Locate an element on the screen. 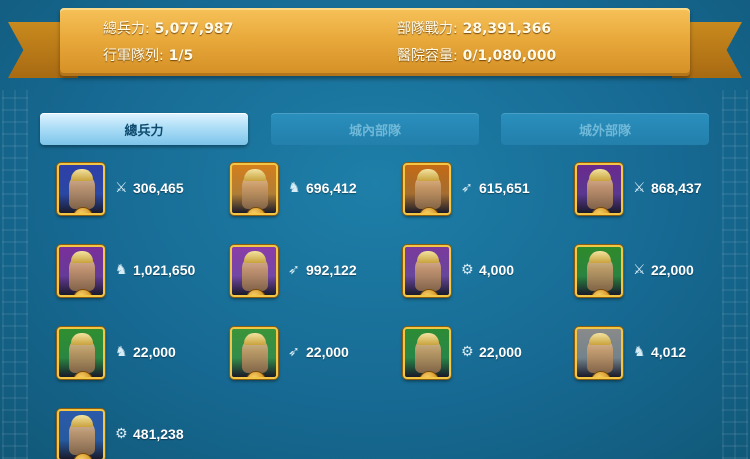 Image resolution: width=750 pixels, height=459 pixels. troop-item: II ➶ 22,000 is located at coordinates (315, 356).